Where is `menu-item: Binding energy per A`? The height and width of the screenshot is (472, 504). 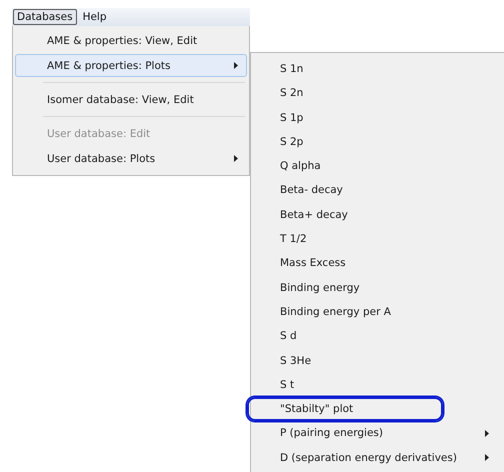 menu-item: Binding energy per A is located at coordinates (375, 312).